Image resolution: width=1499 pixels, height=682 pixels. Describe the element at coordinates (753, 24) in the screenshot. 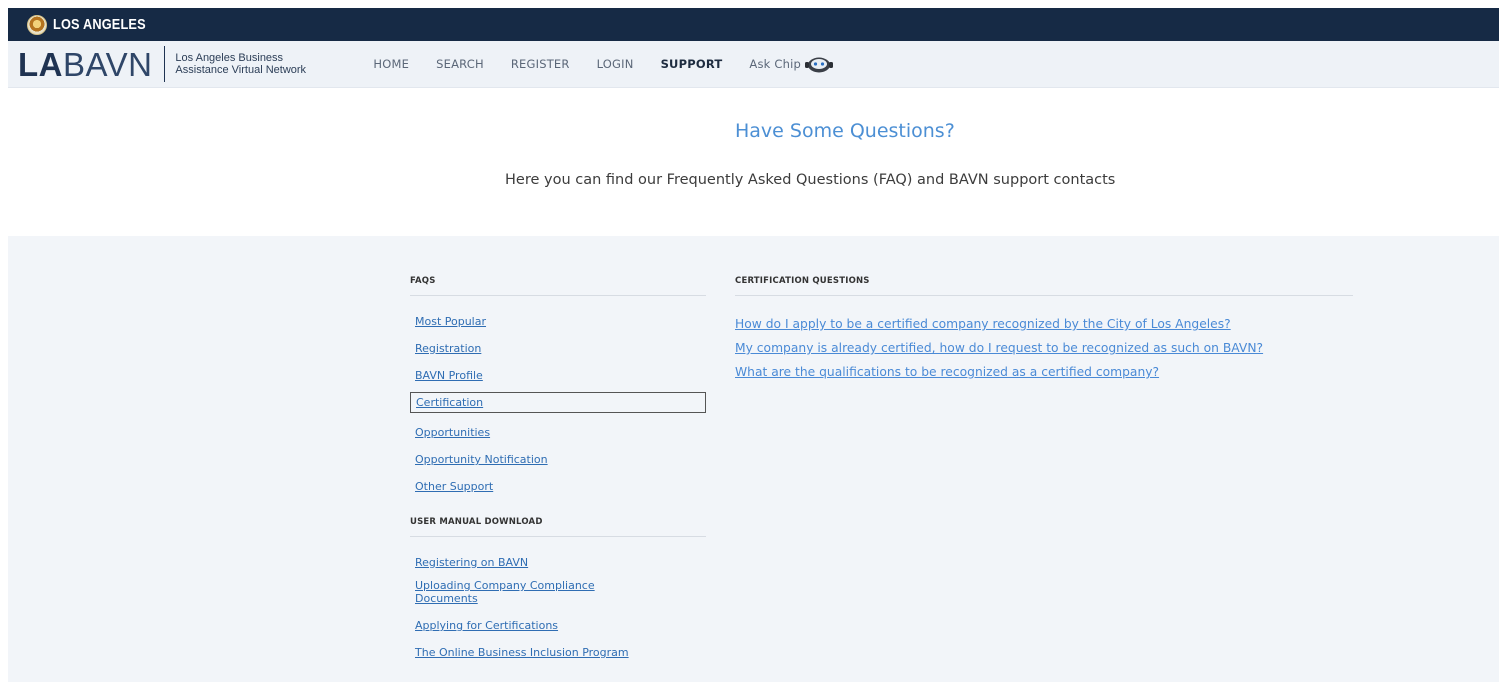

I see `city-bar: LOS ANGELES` at that location.